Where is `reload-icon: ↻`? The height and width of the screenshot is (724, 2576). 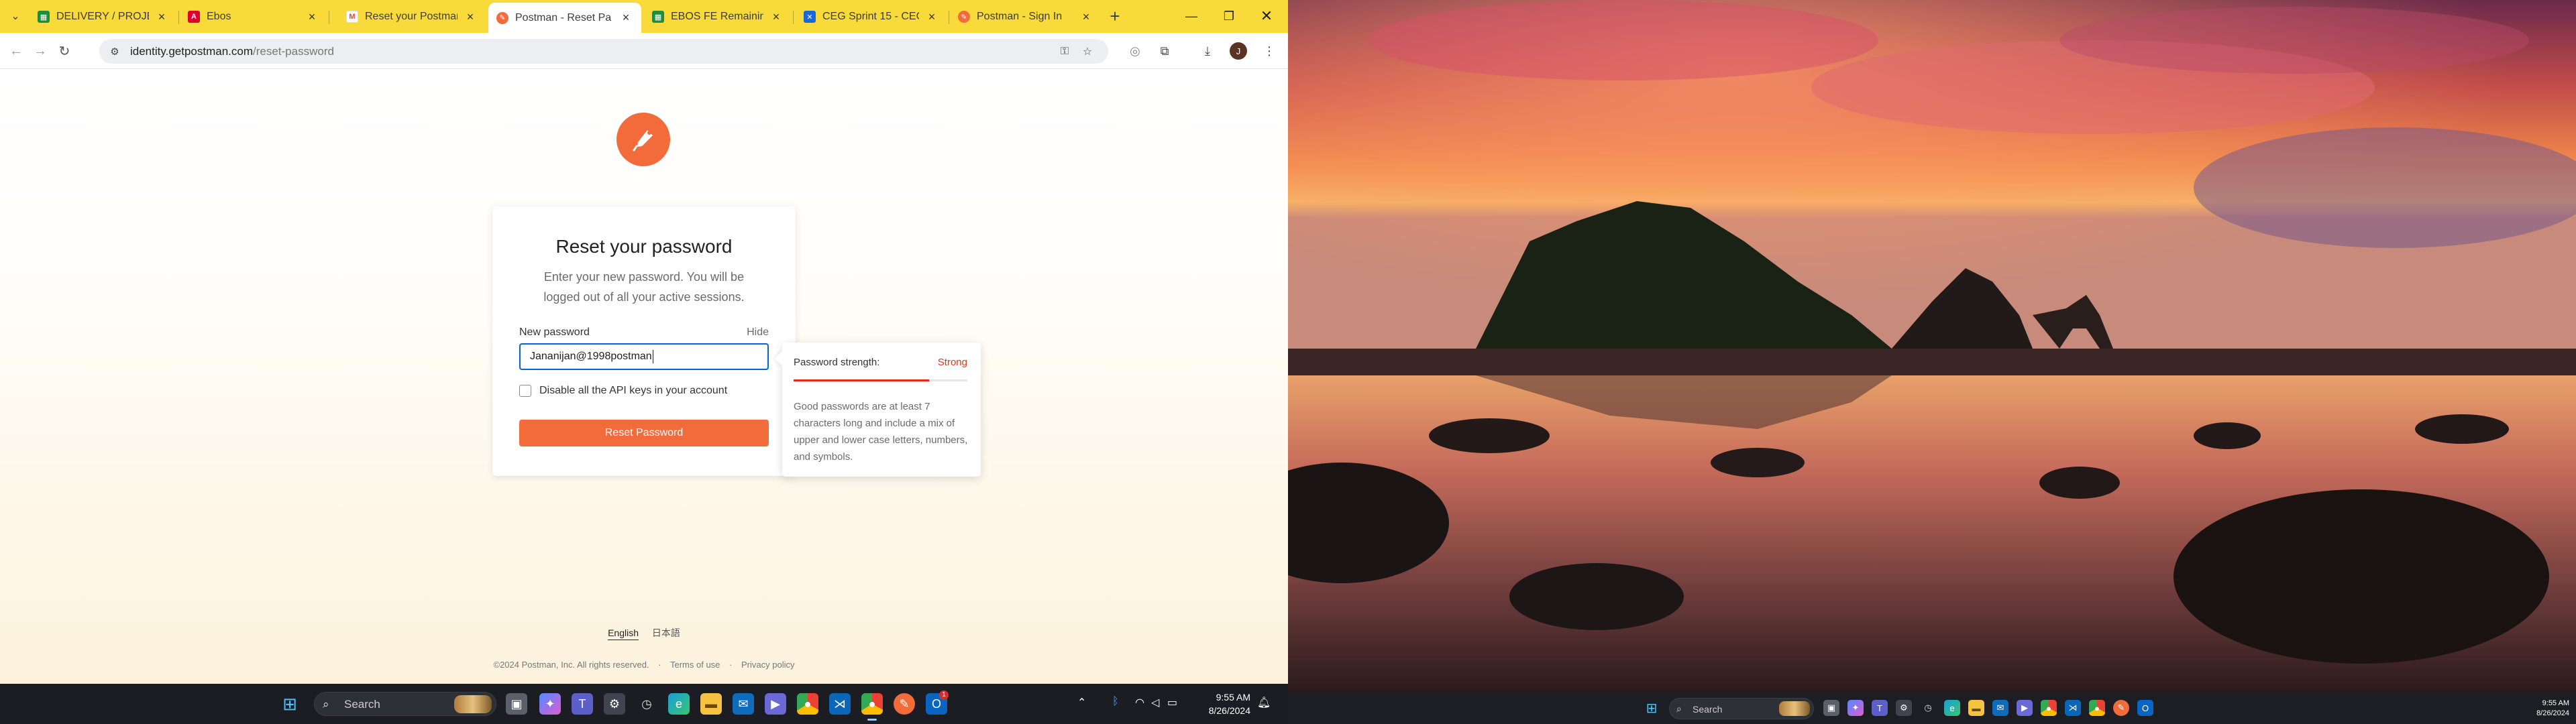 reload-icon: ↻ is located at coordinates (64, 51).